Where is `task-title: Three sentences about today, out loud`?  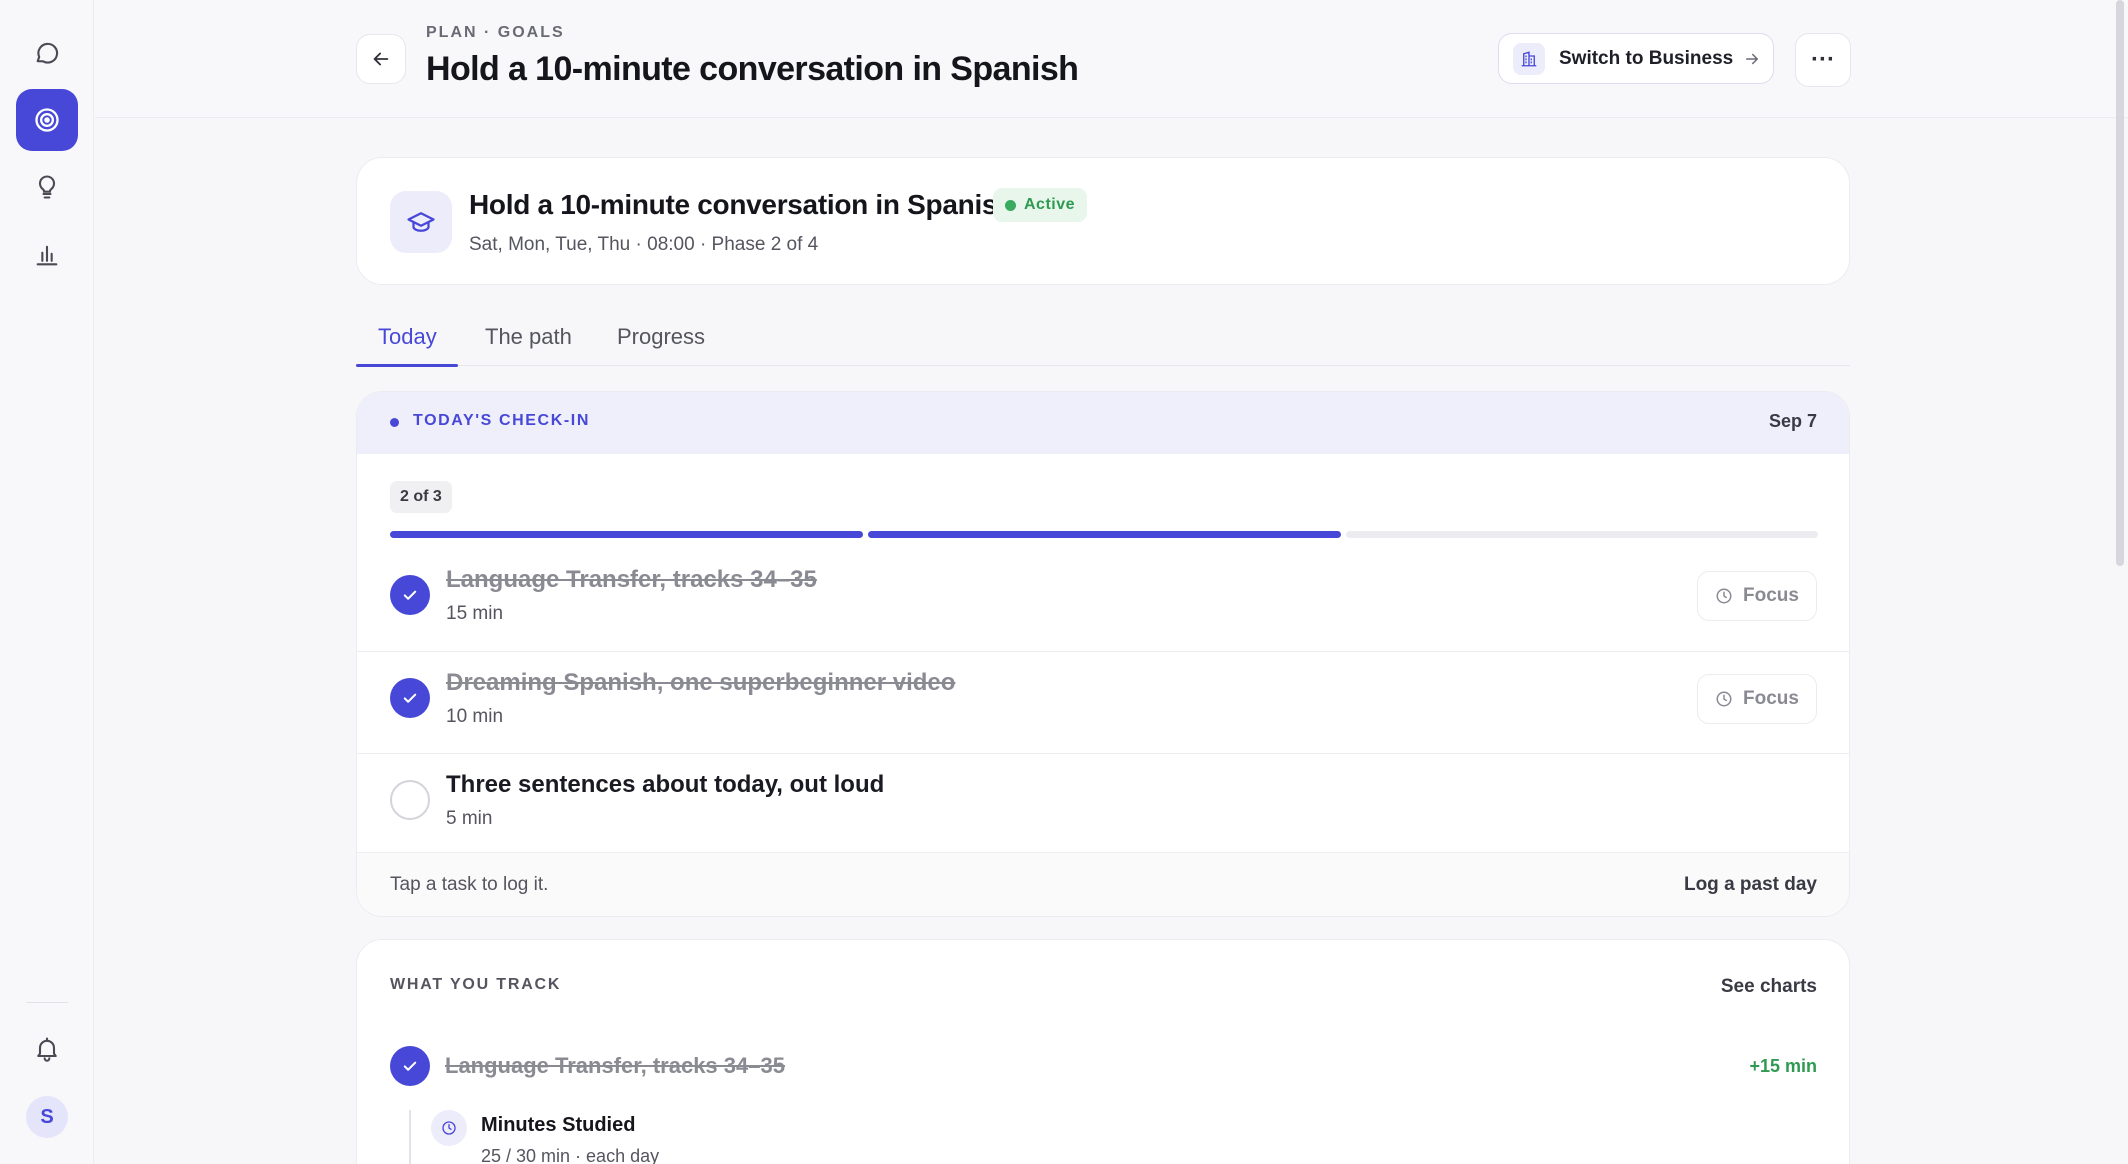
task-title: Three sentences about today, out loud is located at coordinates (665, 784).